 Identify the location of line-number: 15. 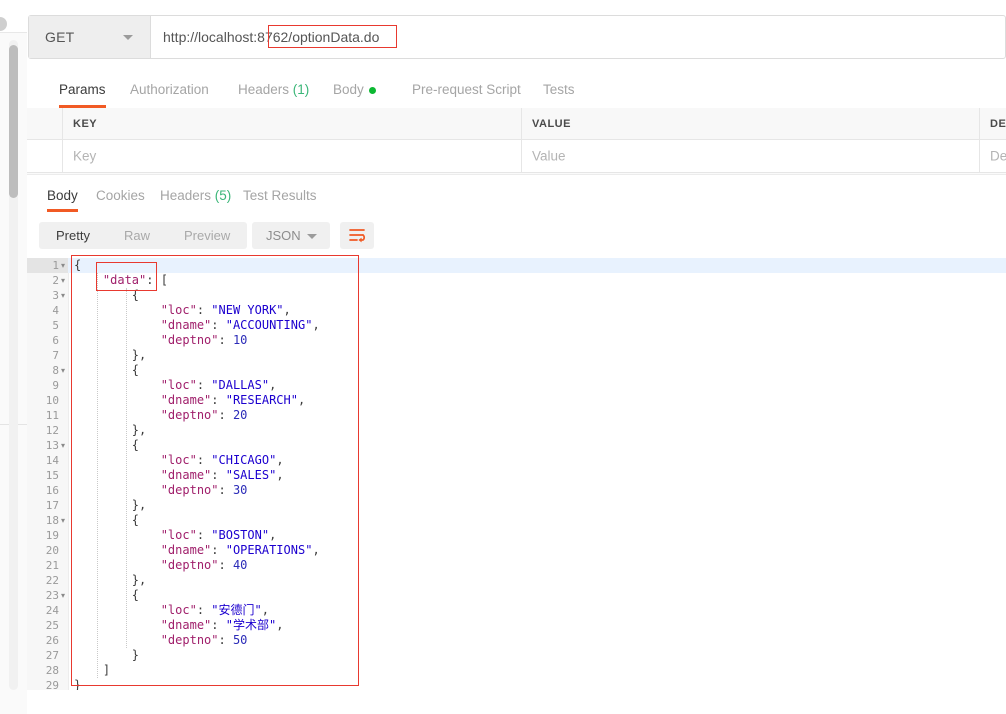
(52, 475).